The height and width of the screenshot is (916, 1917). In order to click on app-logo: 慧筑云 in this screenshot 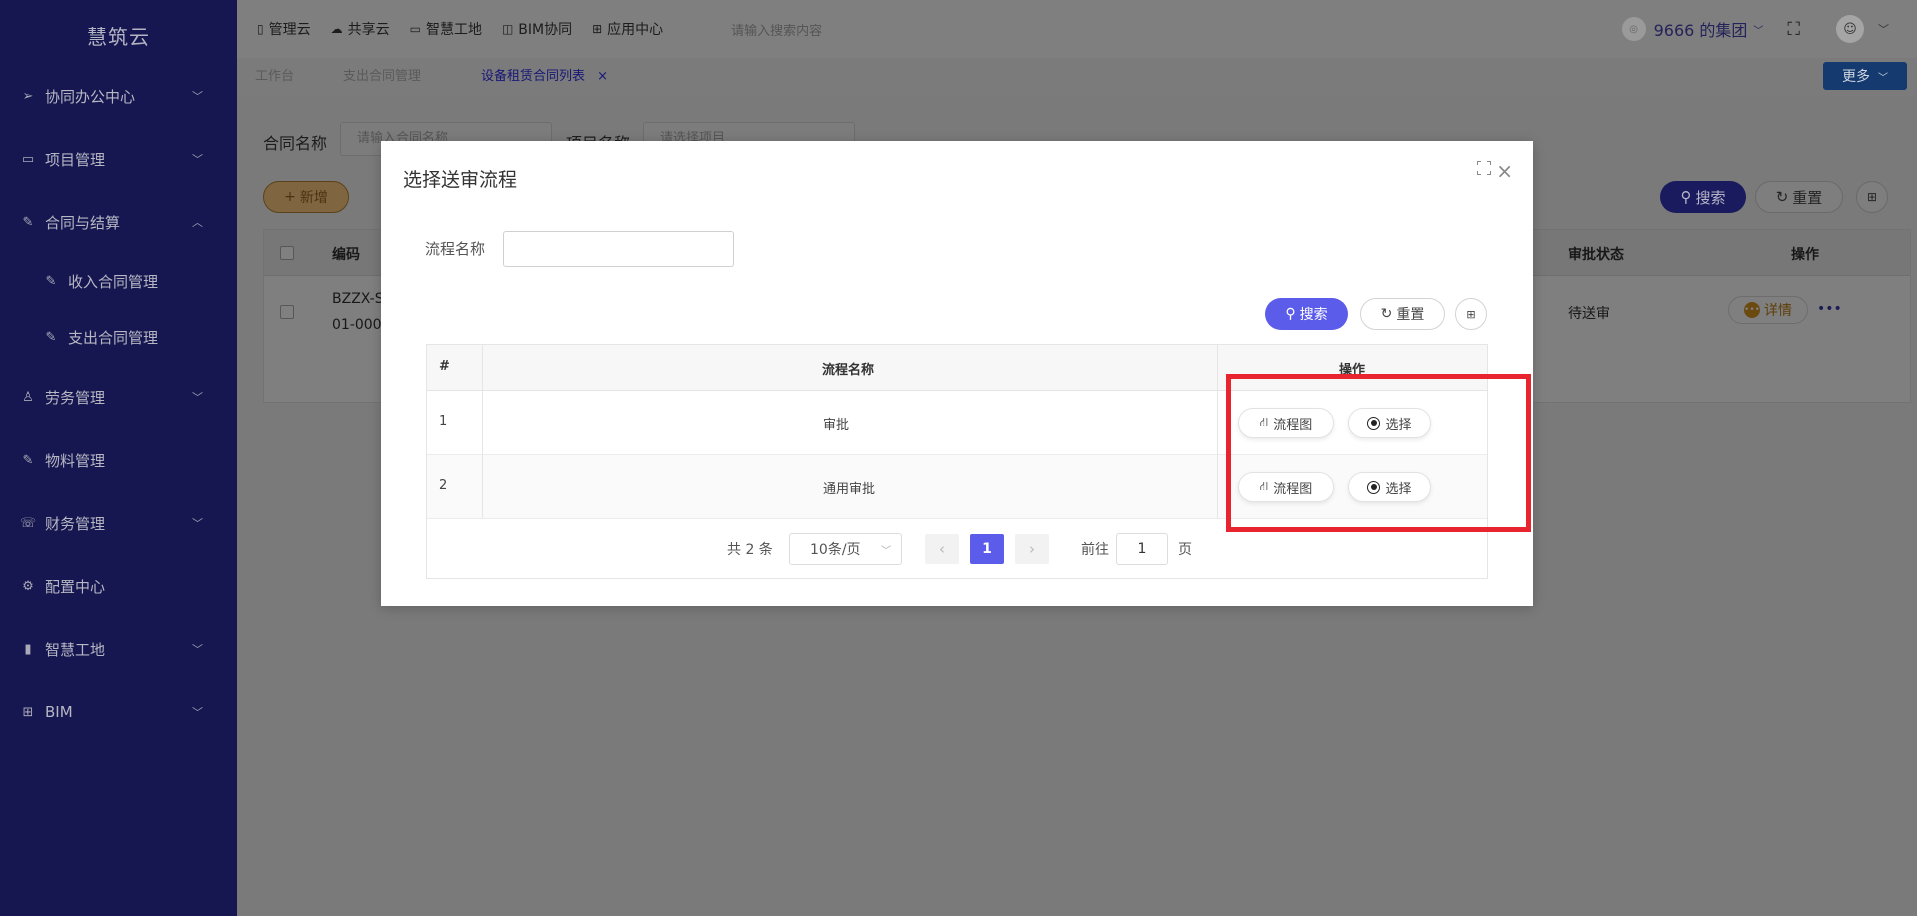, I will do `click(118, 36)`.